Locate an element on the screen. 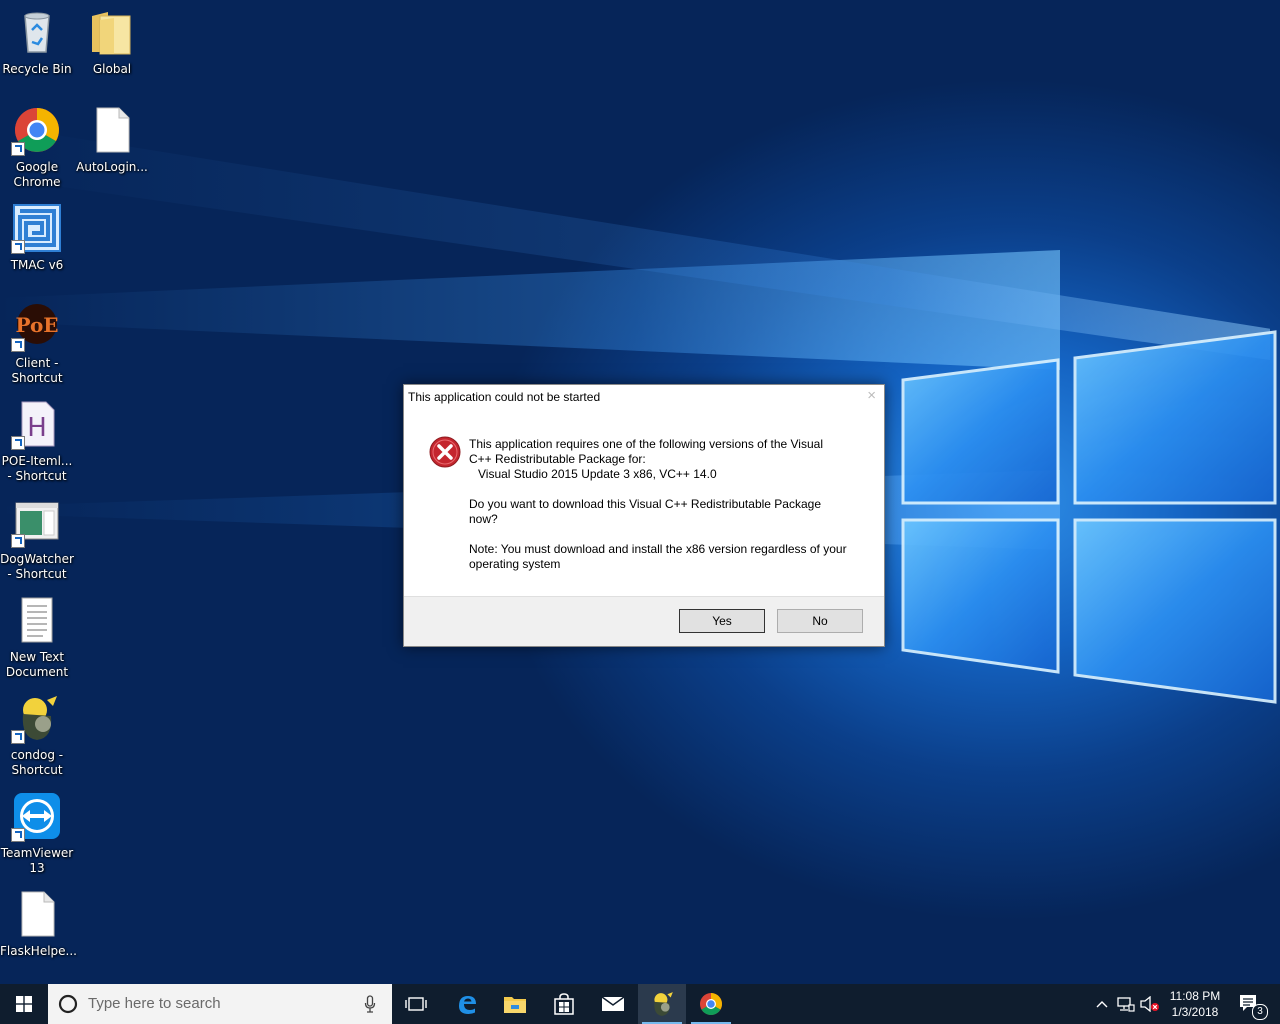  text-document-icon is located at coordinates (37, 620).